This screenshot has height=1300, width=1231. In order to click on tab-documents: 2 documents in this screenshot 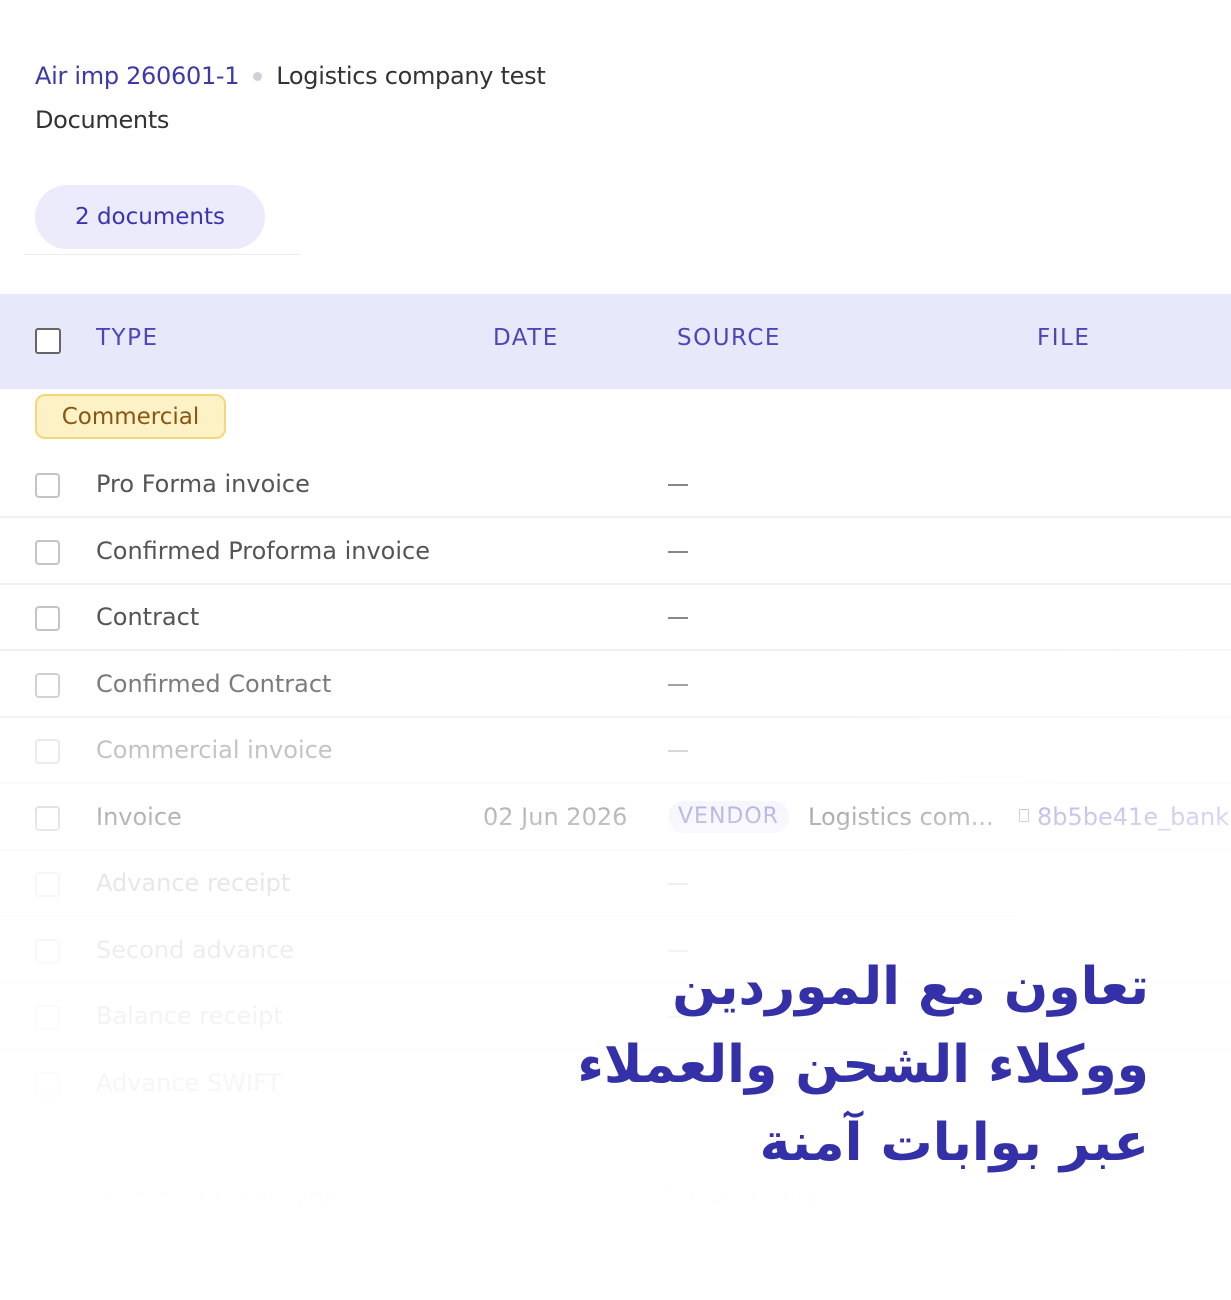, I will do `click(150, 217)`.